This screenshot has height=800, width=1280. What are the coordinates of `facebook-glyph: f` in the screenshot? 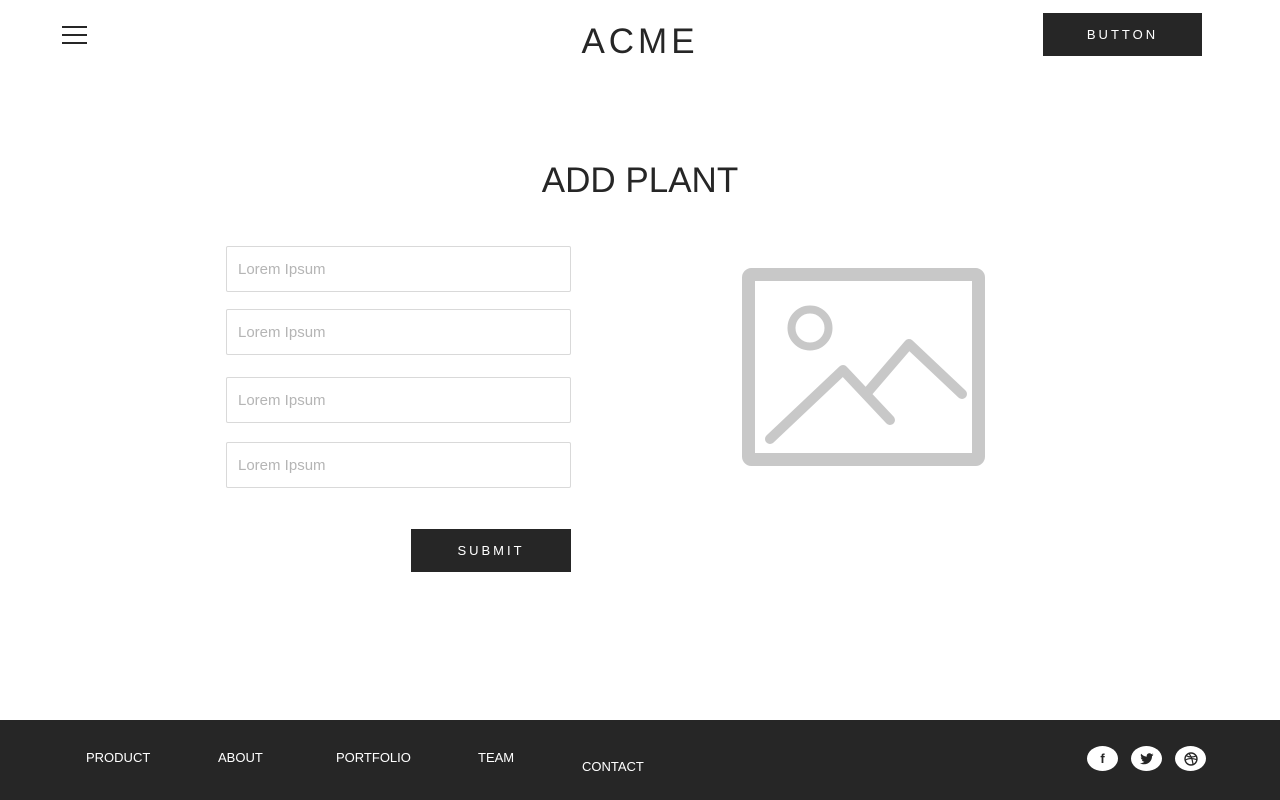 It's located at (1102, 758).